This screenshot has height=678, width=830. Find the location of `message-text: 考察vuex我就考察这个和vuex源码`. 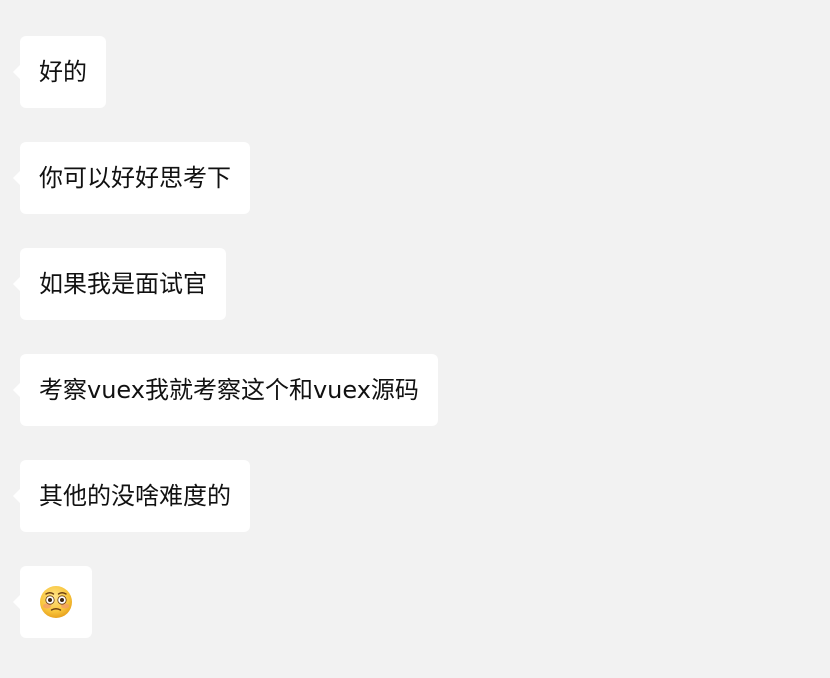

message-text: 考察vuex我就考察这个和vuex源码 is located at coordinates (229, 390).